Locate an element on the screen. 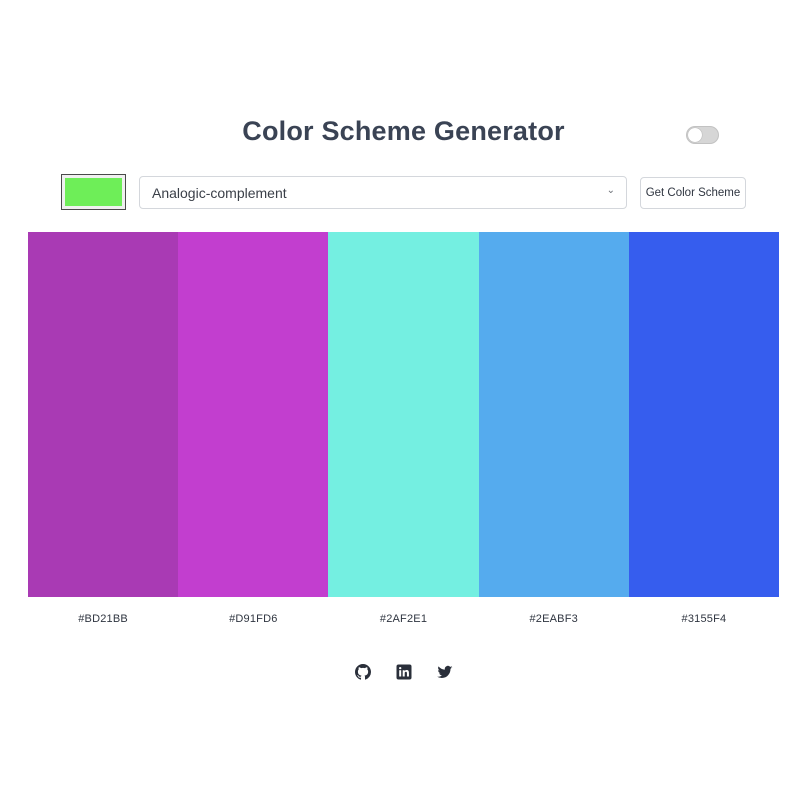 This screenshot has width=807, height=800. get-color-scheme-button: Get Color Scheme is located at coordinates (693, 193).